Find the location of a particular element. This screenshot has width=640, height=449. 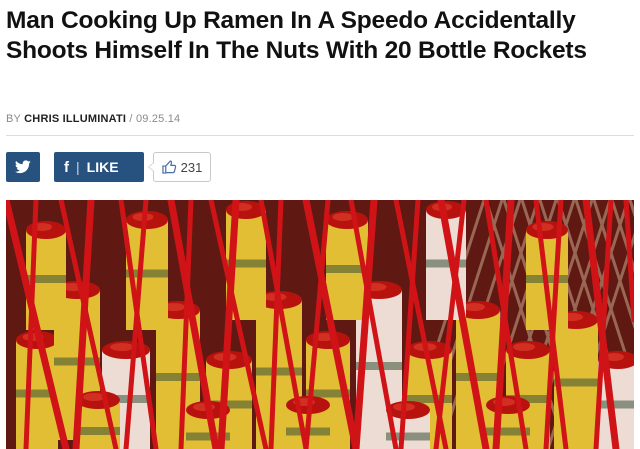

like-count-bubble: 231 is located at coordinates (179, 167).